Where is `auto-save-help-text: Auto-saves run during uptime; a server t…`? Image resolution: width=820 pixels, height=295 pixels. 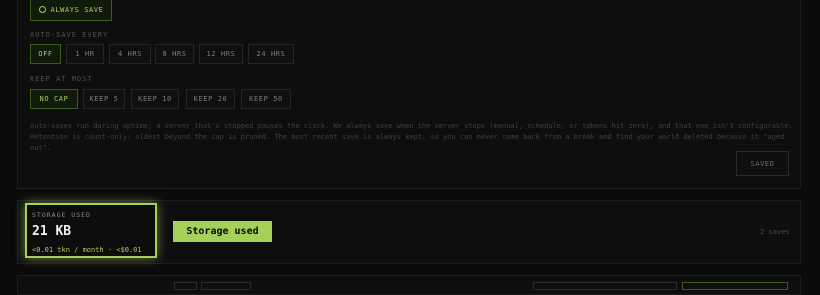 auto-save-help-text: Auto-saves run during uptime; a server t… is located at coordinates (415, 137).